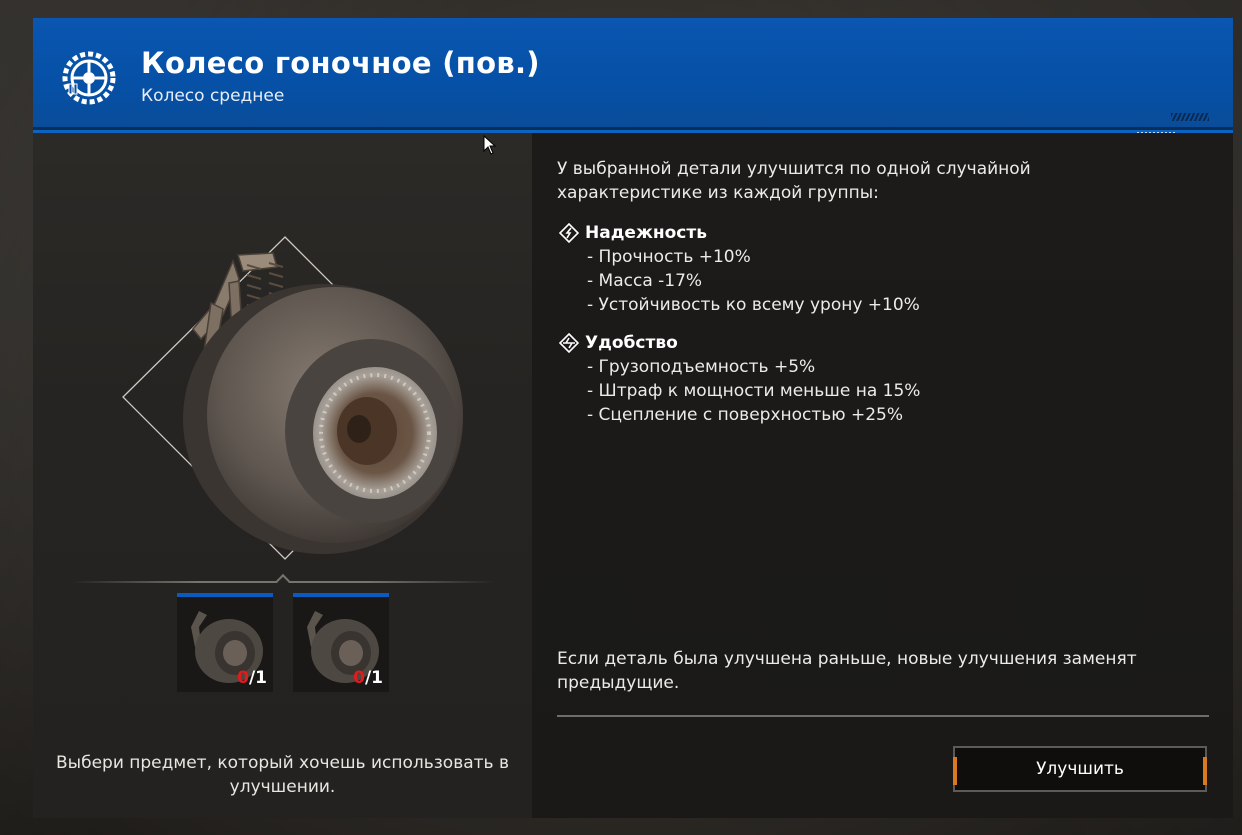  What do you see at coordinates (753, 305) in the screenshot?
I see `stat-item: - Устойчивость ко всему урону +10%` at bounding box center [753, 305].